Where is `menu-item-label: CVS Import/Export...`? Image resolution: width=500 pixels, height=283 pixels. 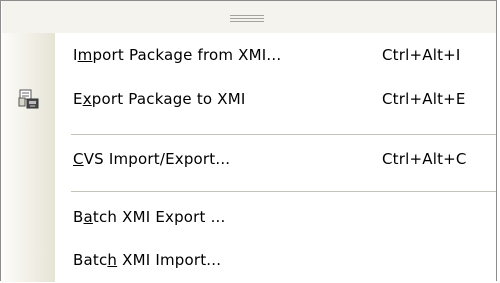
menu-item-label: CVS Import/Export... is located at coordinates (152, 159).